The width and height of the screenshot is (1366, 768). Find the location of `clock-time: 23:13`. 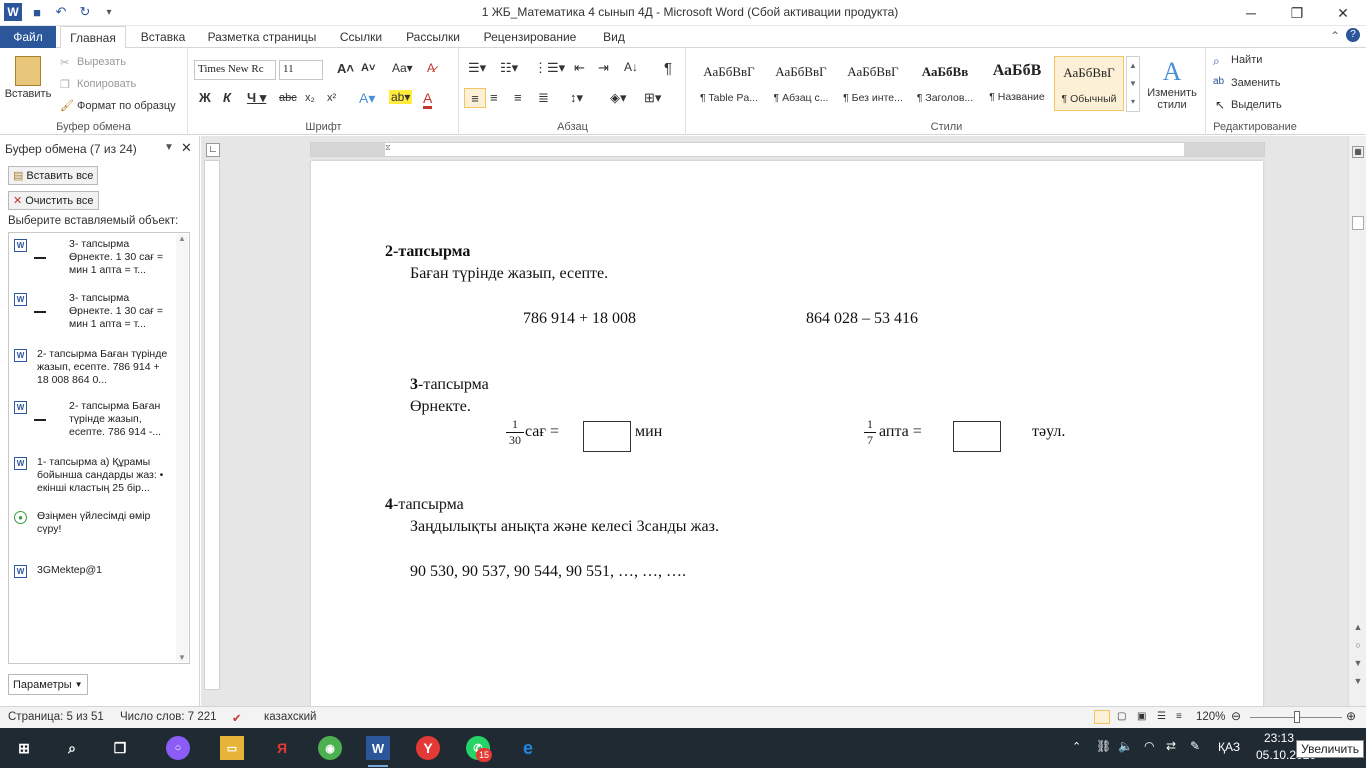

clock-time: 23:13 is located at coordinates (1279, 738).